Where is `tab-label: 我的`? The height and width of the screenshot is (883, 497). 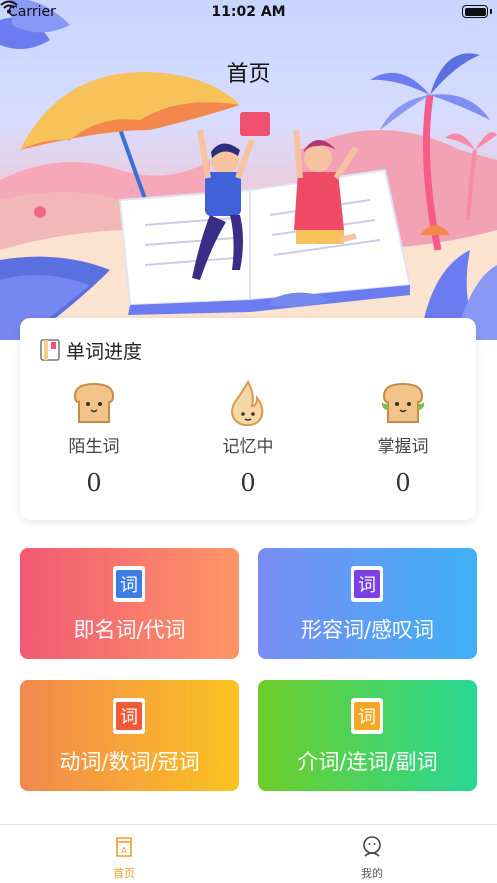
tab-label: 我的 is located at coordinates (372, 873).